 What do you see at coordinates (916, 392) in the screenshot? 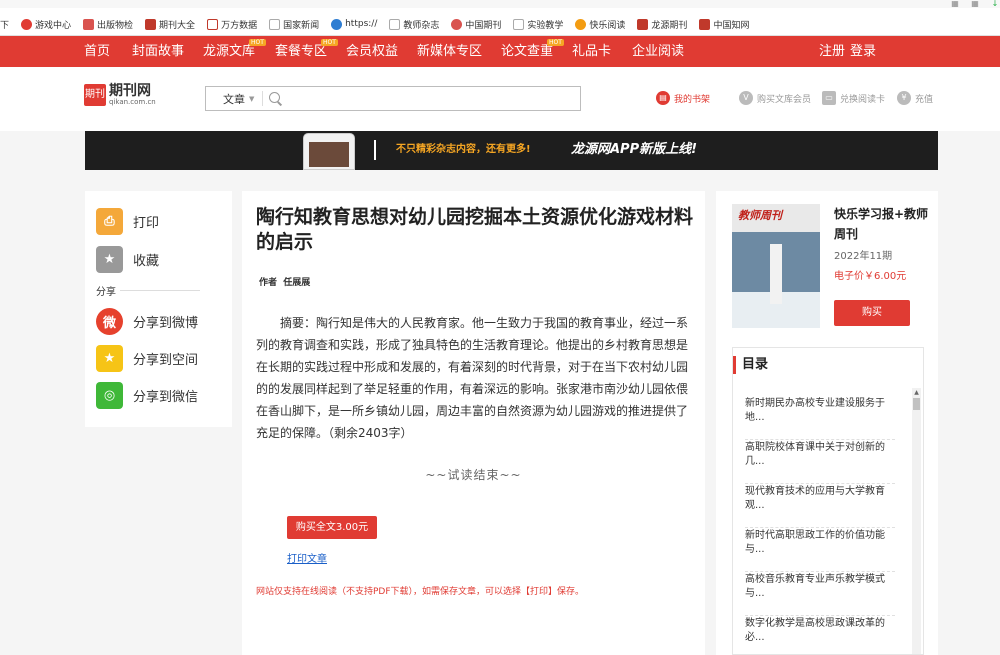
I see `scroll-up-icon: ▲` at bounding box center [916, 392].